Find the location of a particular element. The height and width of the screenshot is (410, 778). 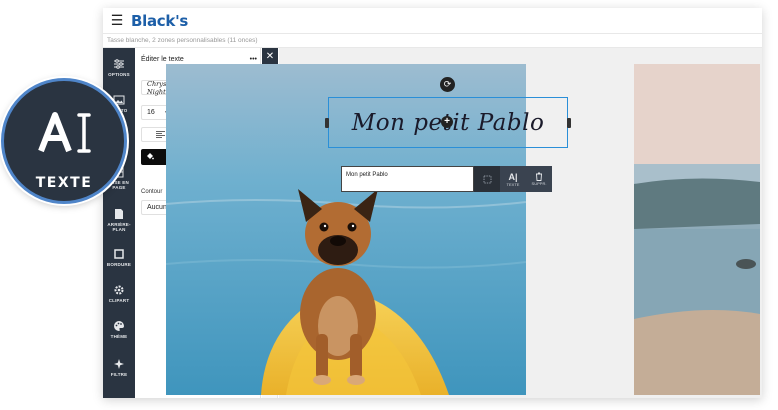

border-icon is located at coordinates (119, 254).